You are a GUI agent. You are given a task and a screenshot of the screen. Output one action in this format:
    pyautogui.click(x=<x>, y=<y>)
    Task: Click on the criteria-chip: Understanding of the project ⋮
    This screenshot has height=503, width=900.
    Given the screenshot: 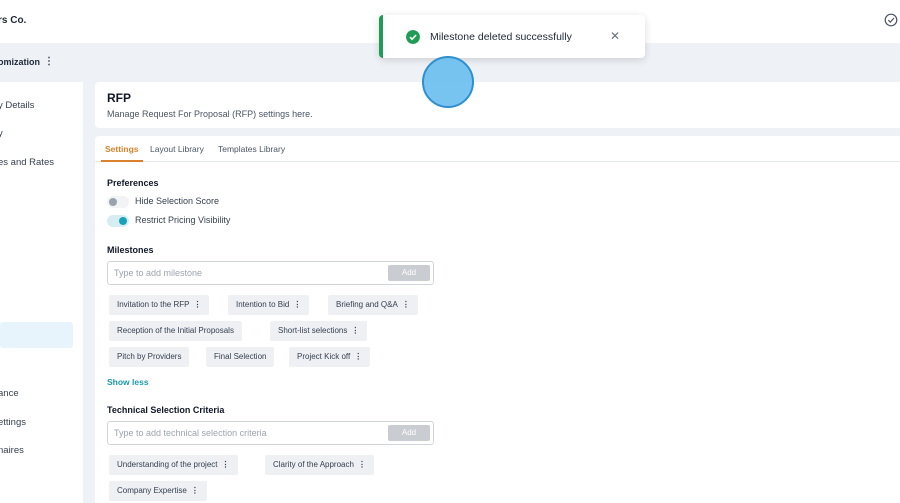 What is the action you would take?
    pyautogui.click(x=173, y=465)
    